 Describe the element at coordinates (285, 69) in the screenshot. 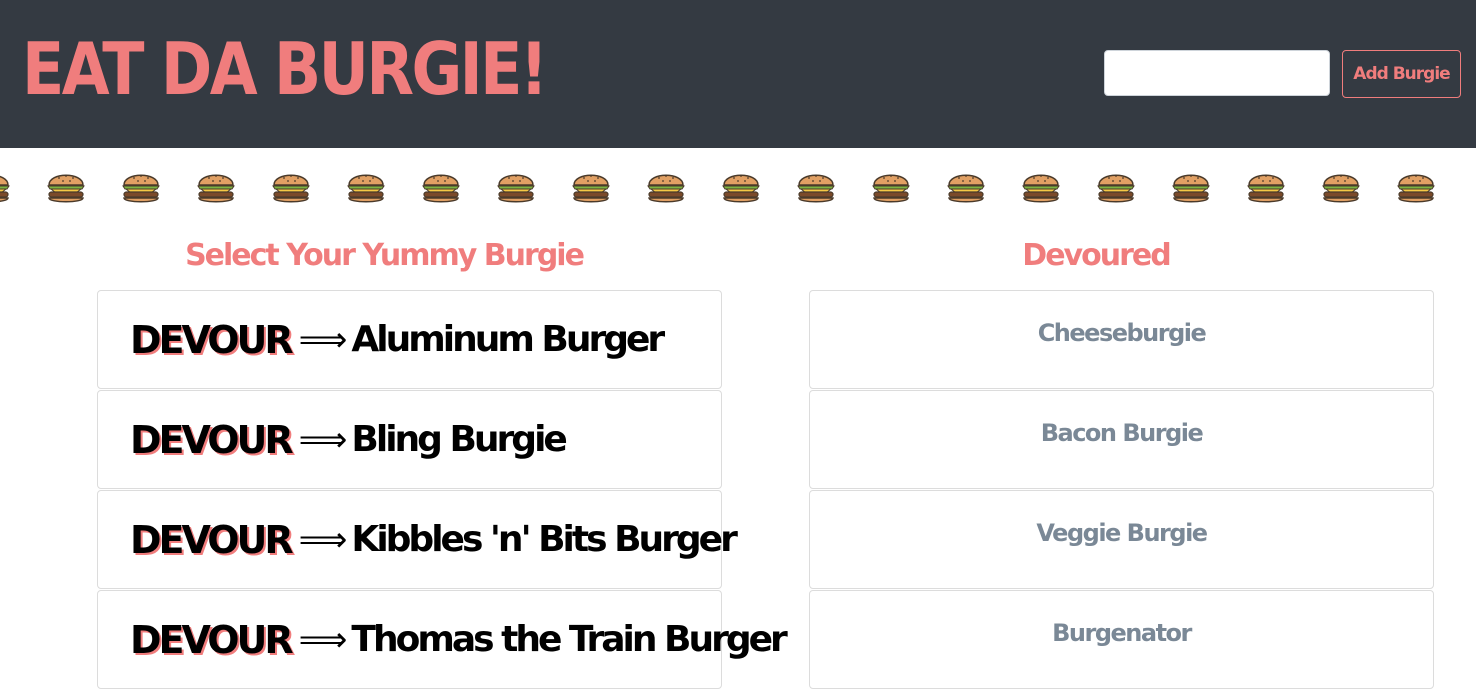

I see `page-title: EAT DA BURGIE!` at that location.